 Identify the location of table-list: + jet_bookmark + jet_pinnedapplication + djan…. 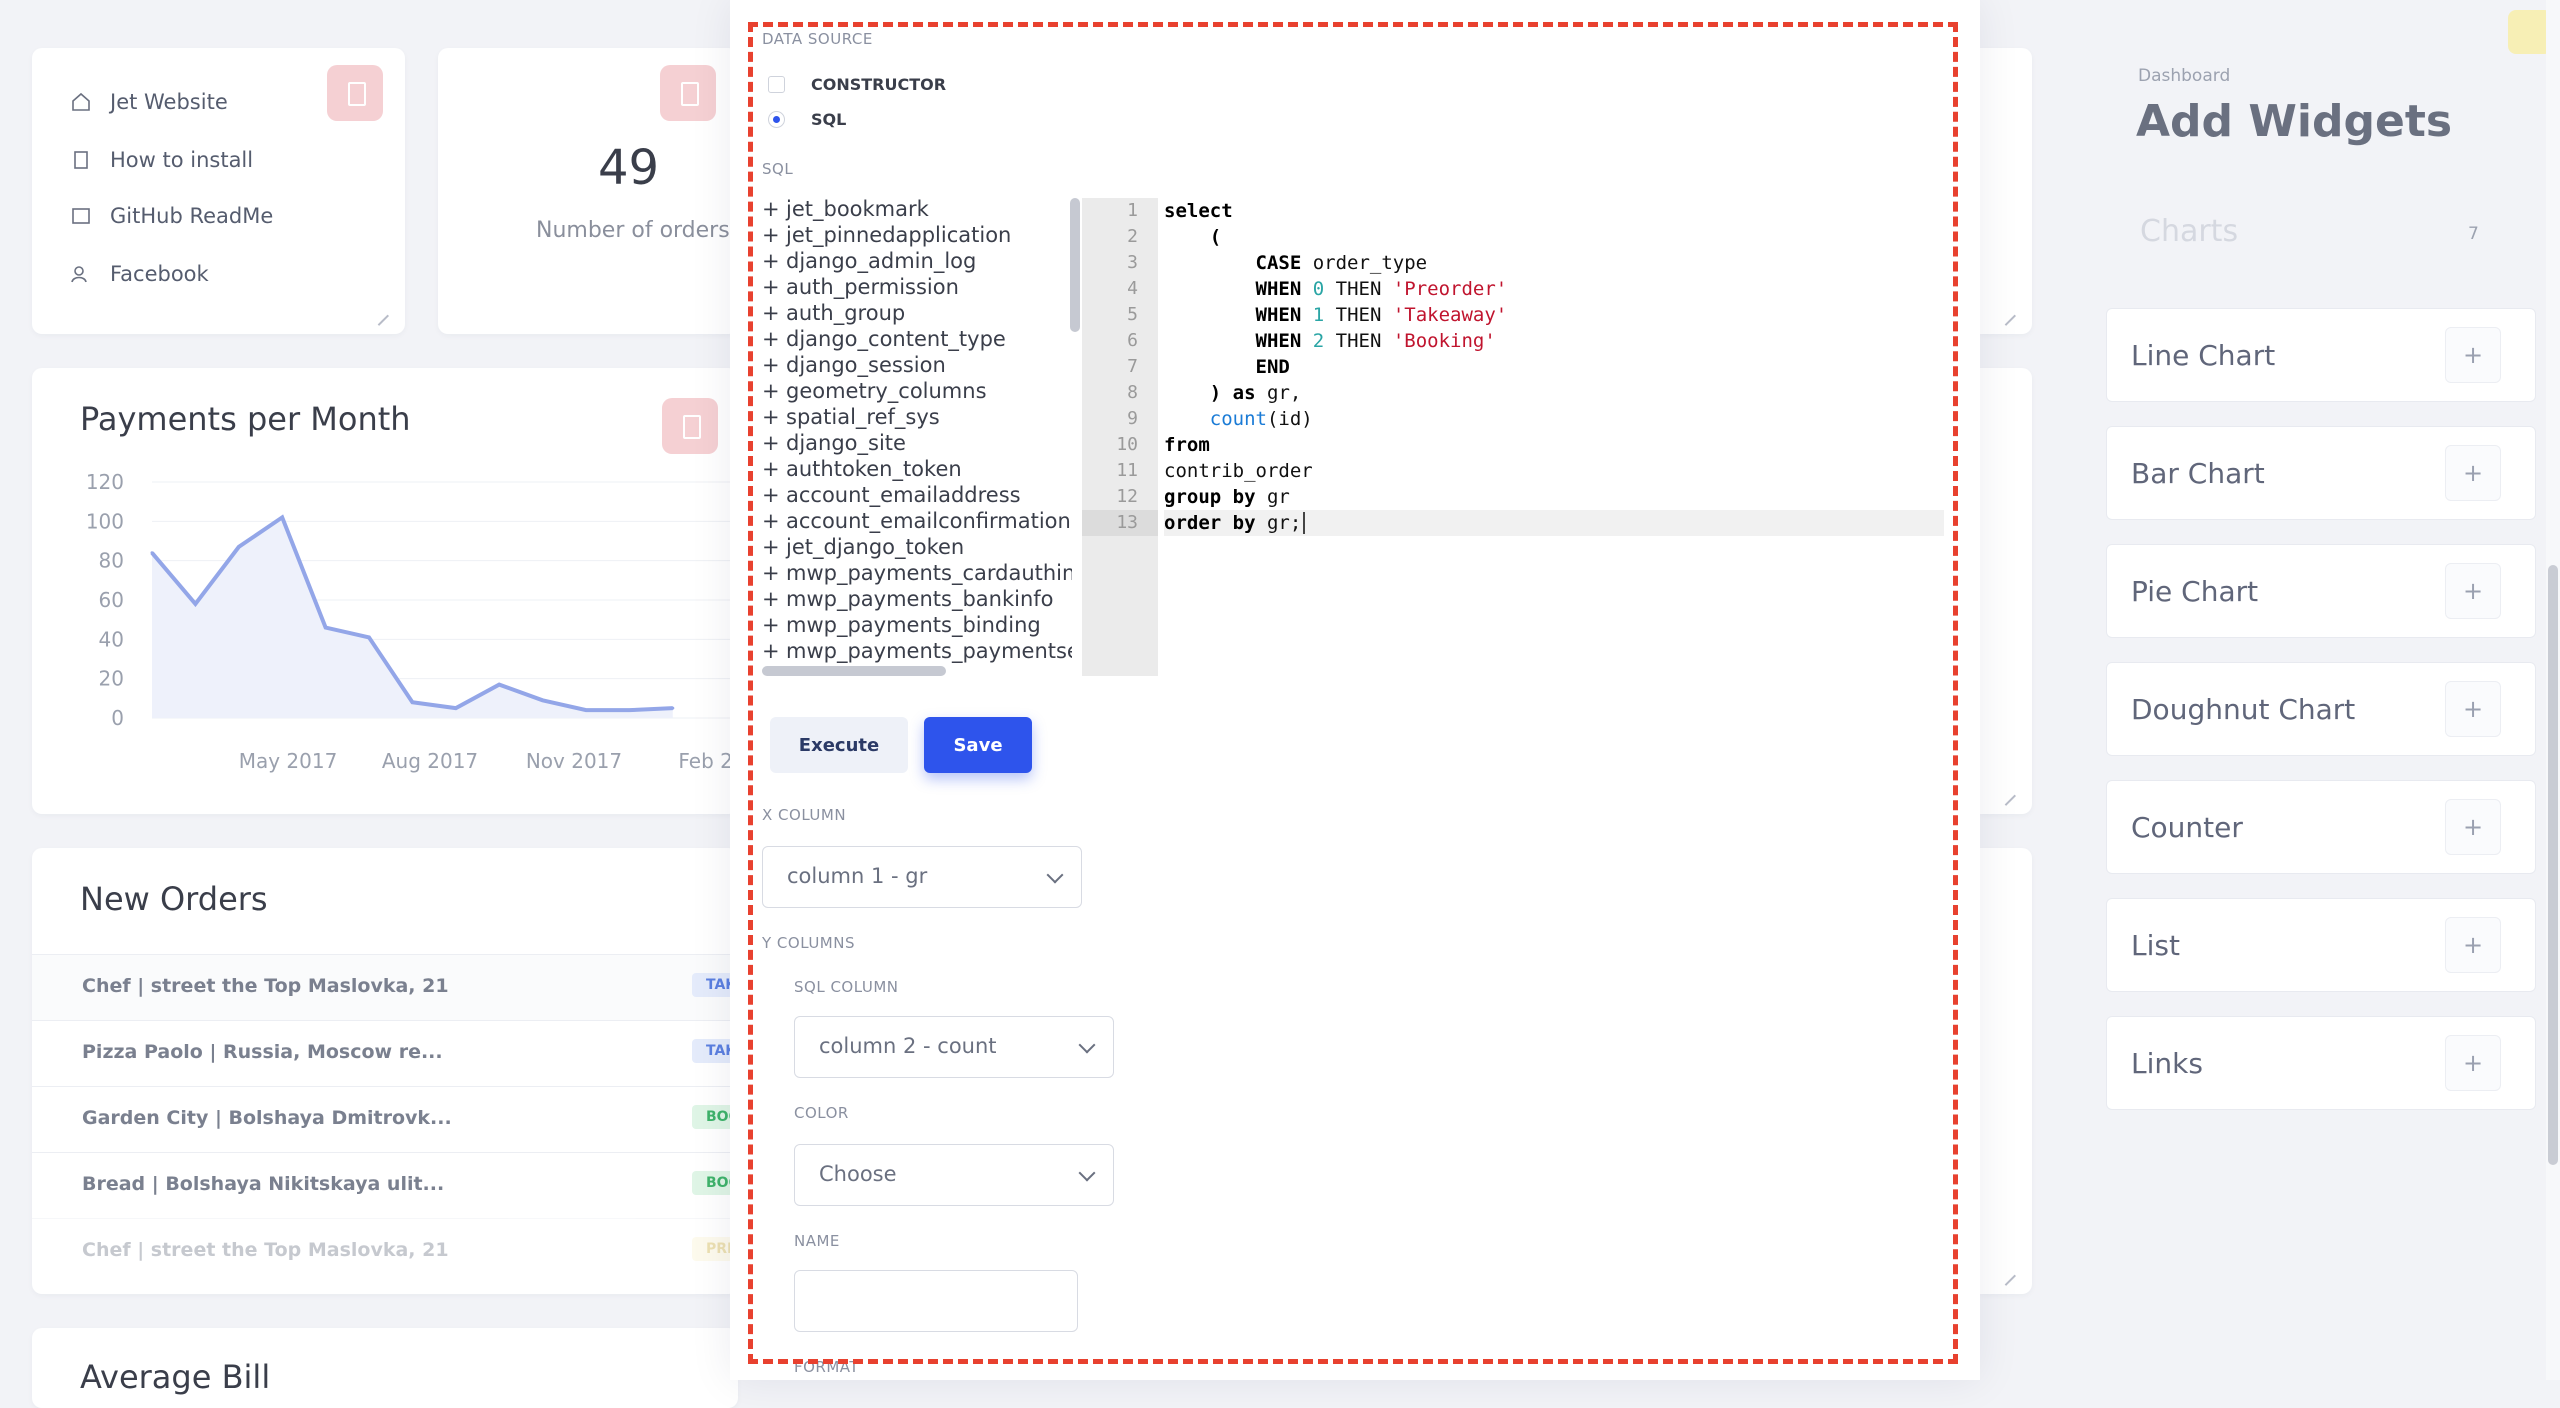
(917, 431).